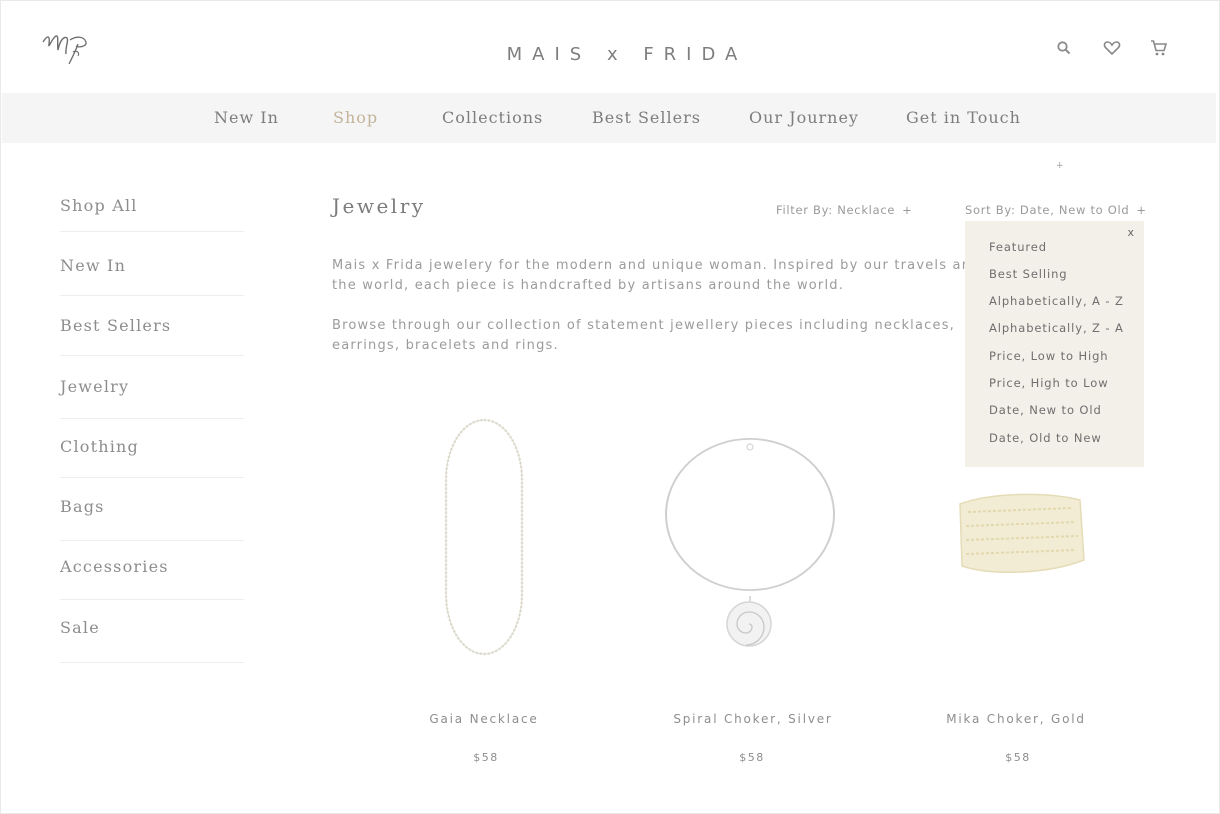 The width and height of the screenshot is (1220, 814). What do you see at coordinates (484, 719) in the screenshot?
I see `product-name: Gaia Necklace` at bounding box center [484, 719].